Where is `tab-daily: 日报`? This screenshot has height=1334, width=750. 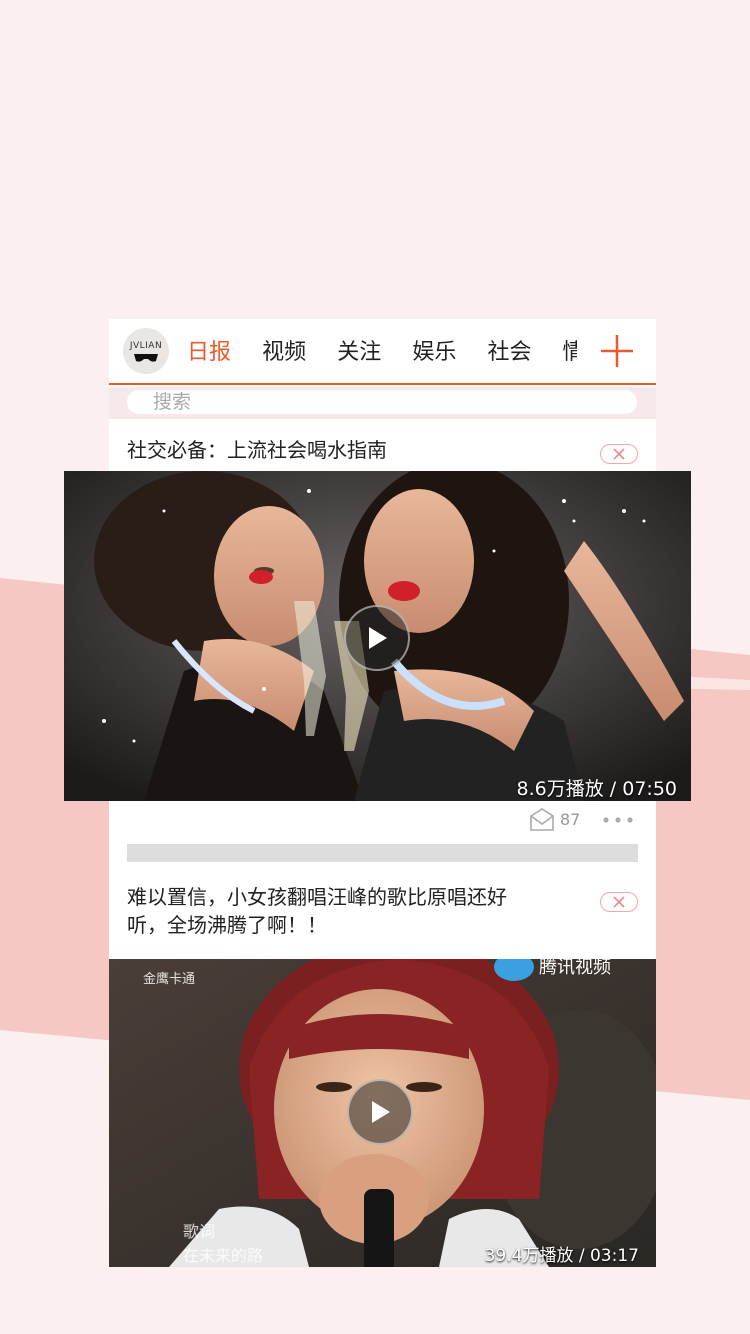 tab-daily: 日报 is located at coordinates (209, 353).